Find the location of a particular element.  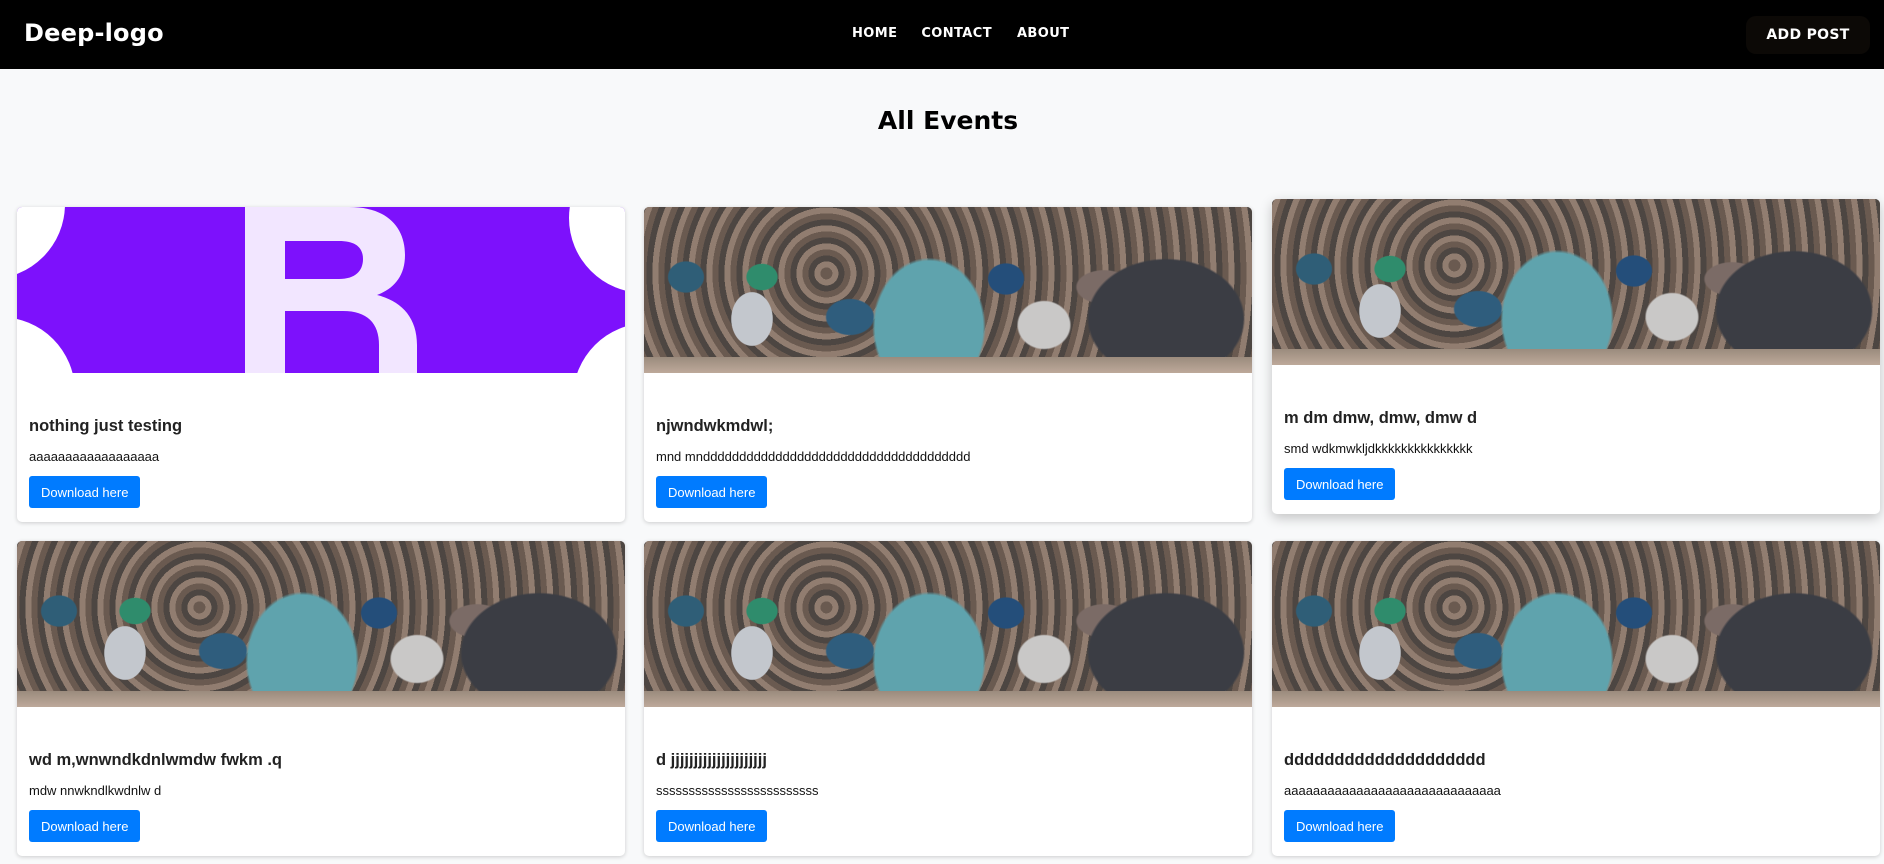

event-description: aaaaaaaaaaaaaaaaaaaaaaaaaaaaaa is located at coordinates (1392, 790).